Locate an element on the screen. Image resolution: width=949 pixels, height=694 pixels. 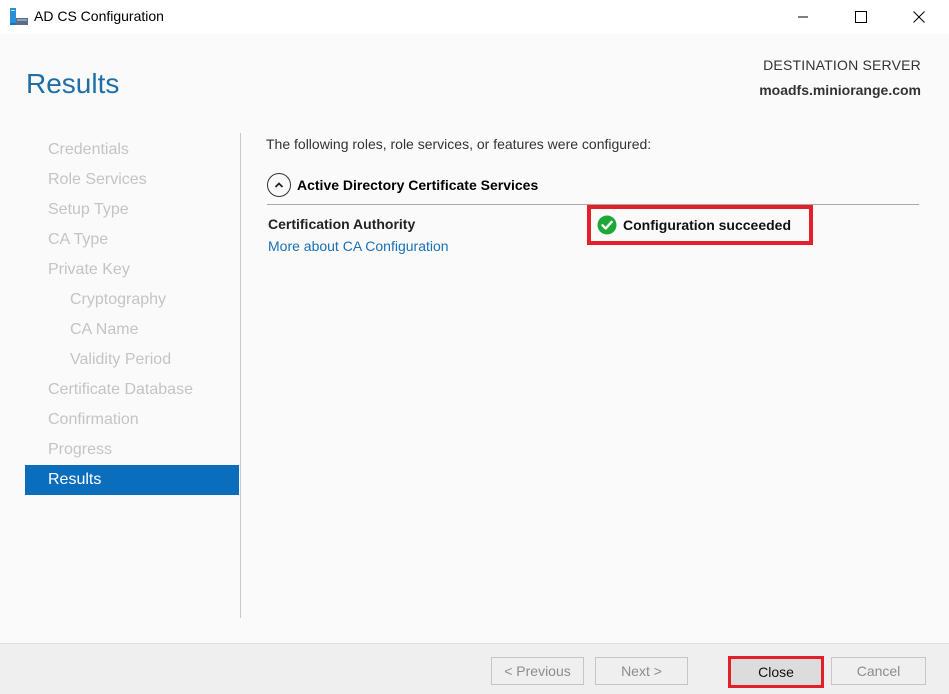
window-close-button is located at coordinates (919, 17).